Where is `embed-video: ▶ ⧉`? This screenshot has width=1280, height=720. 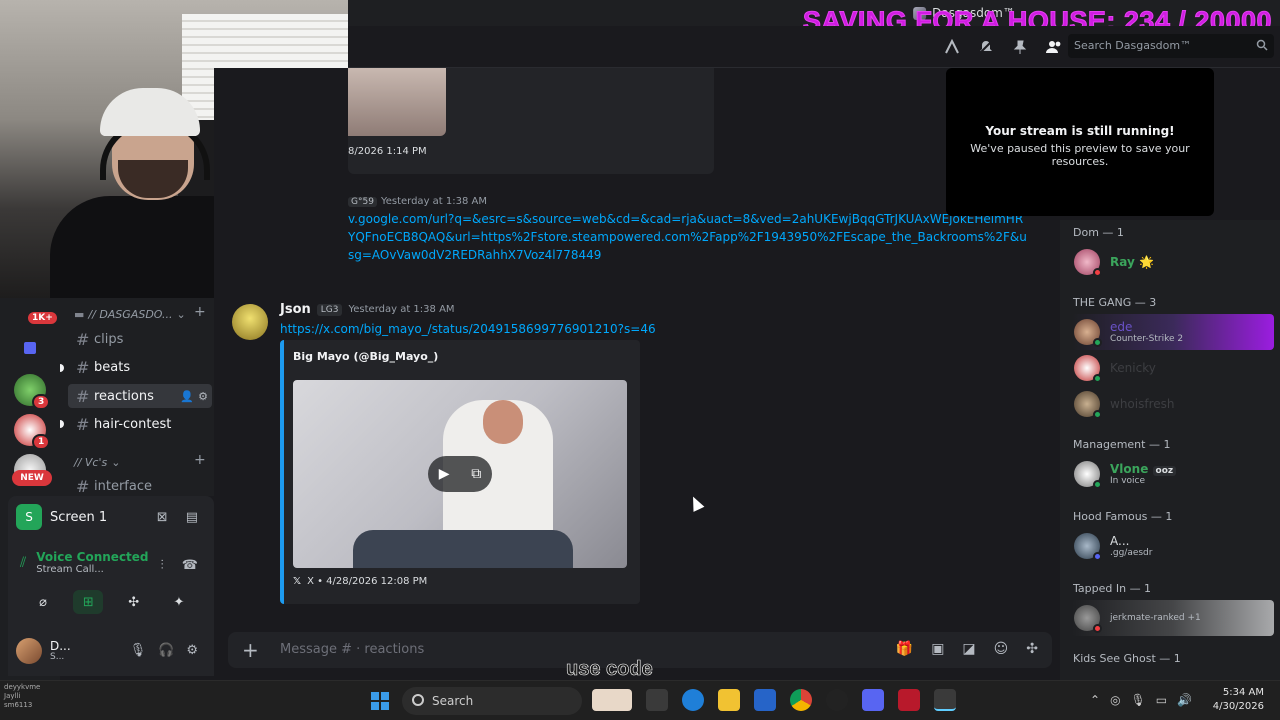 embed-video: ▶ ⧉ is located at coordinates (460, 474).